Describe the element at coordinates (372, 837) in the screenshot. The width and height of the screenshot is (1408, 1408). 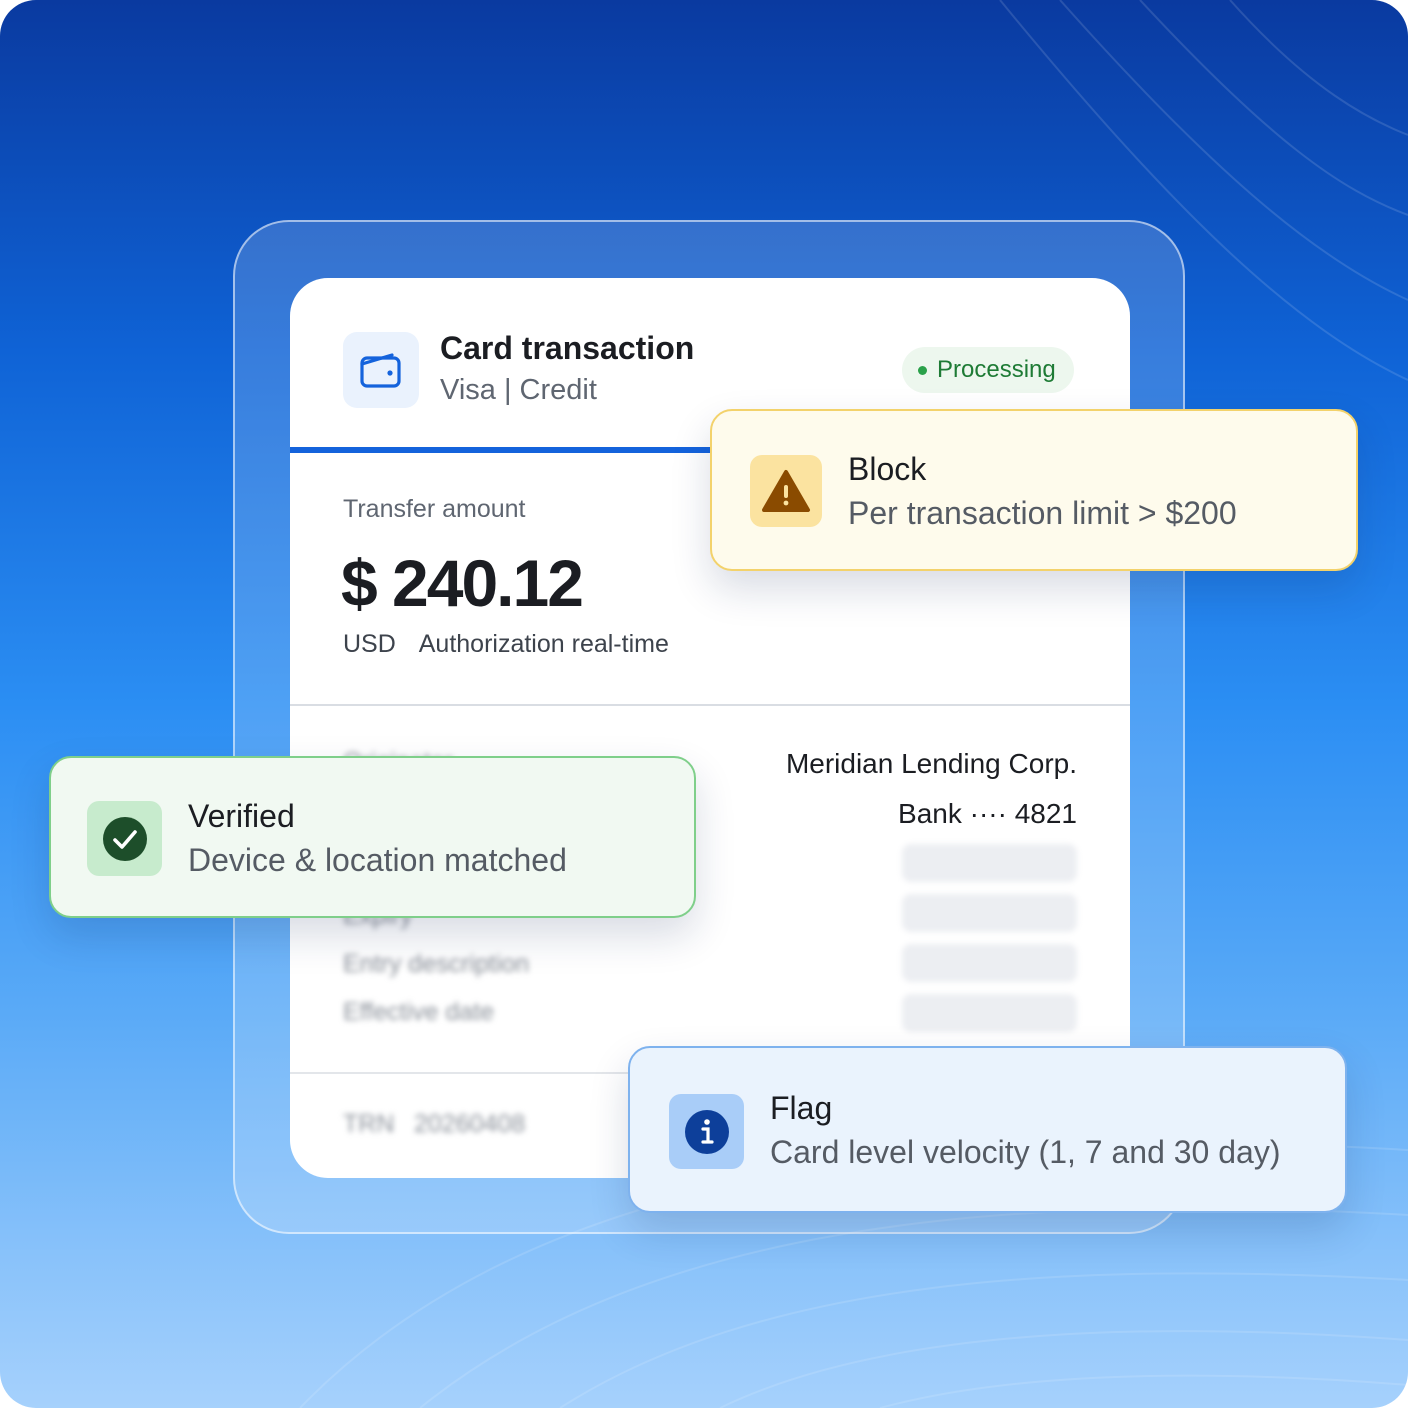
I see `verified-notice: Verified Device & location matched` at that location.